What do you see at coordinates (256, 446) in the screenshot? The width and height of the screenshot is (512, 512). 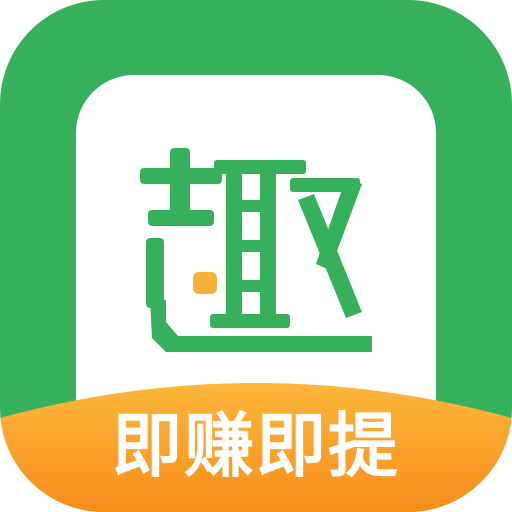 I see `slogan-text: 即赚即提` at bounding box center [256, 446].